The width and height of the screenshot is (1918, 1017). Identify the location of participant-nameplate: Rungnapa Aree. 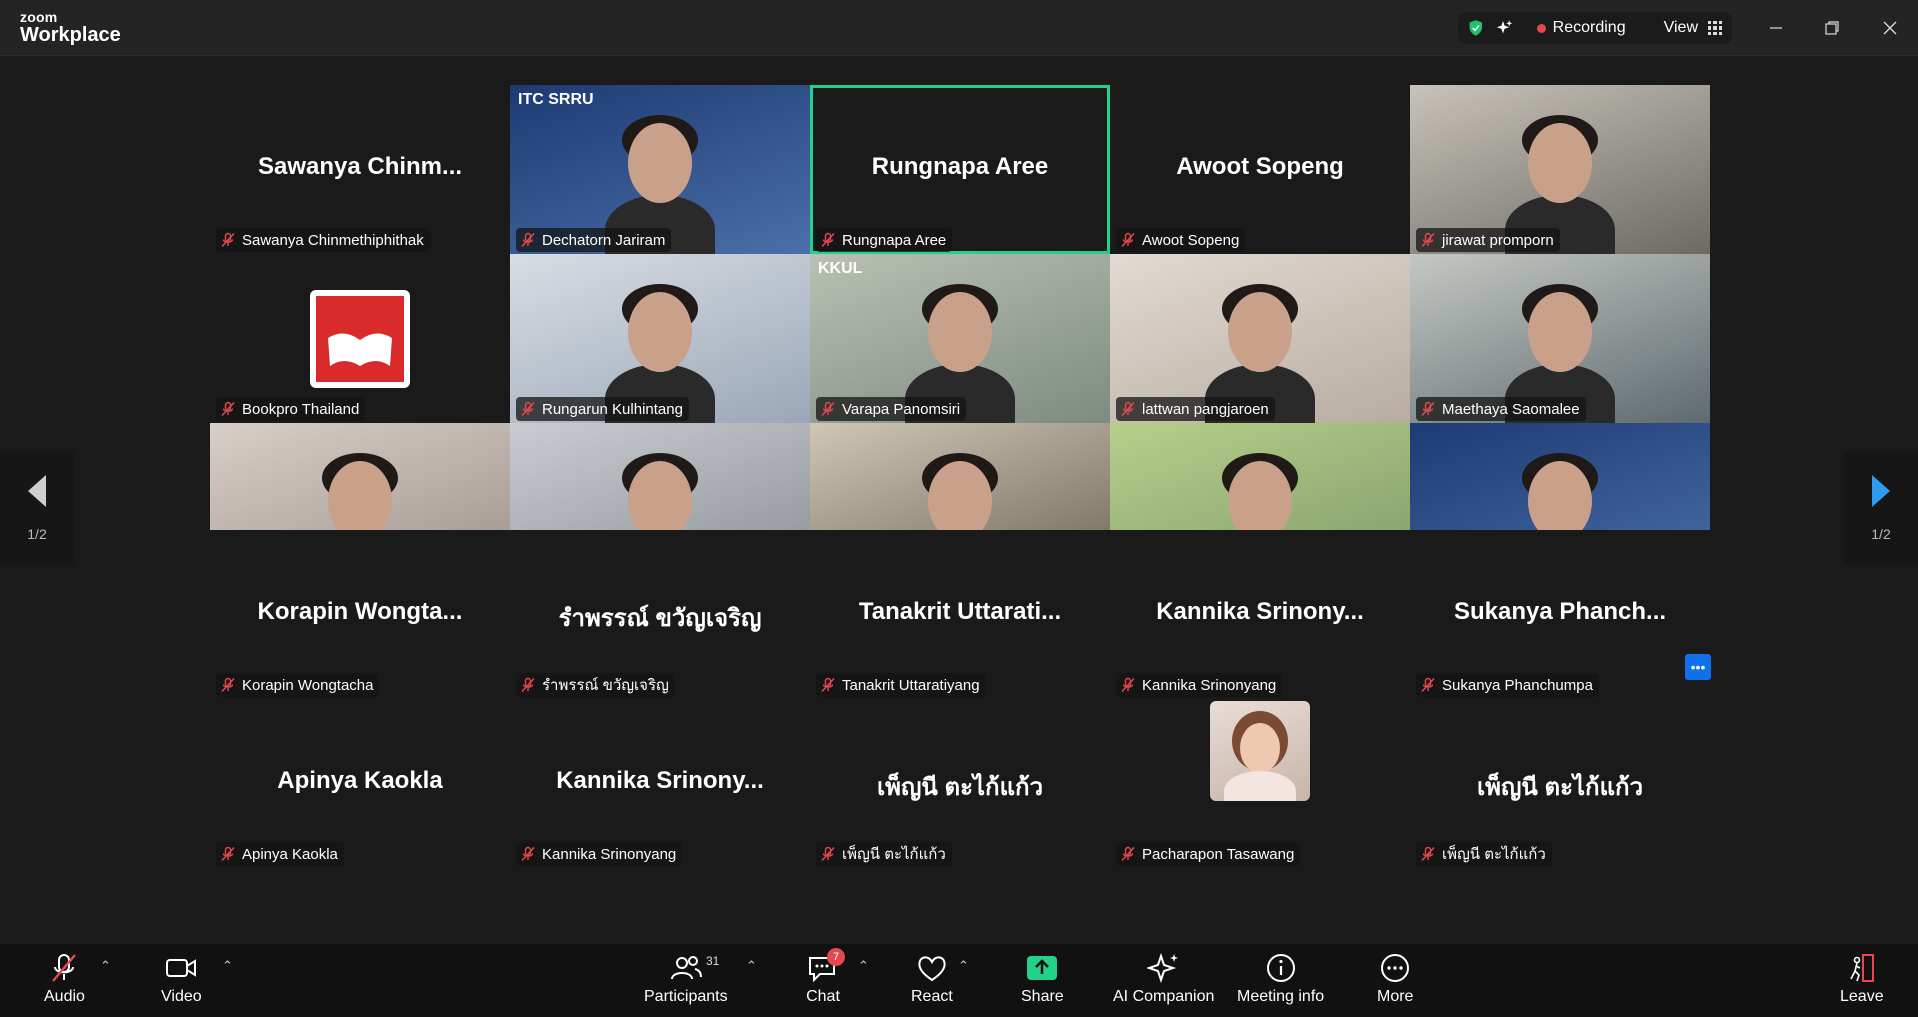
(884, 240).